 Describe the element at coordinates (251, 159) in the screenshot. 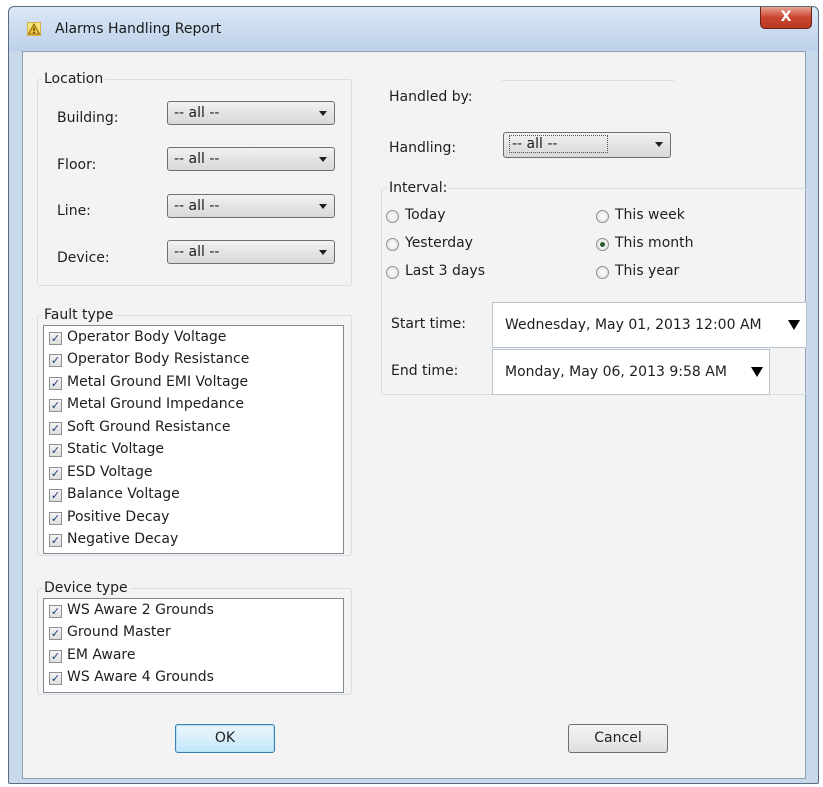

I see `floor-combobox: -- all --` at that location.